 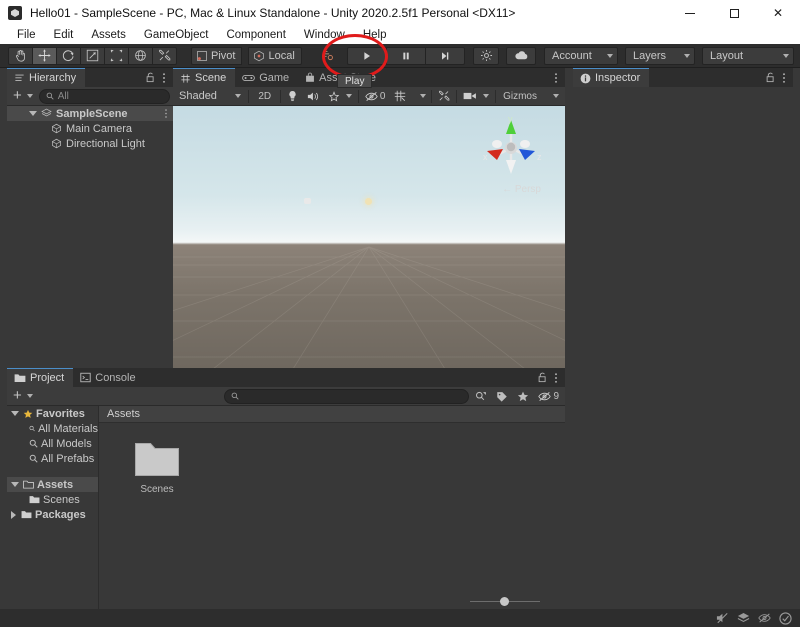 I want to click on scene-hidden-objects-button: 0, so click(x=375, y=96).